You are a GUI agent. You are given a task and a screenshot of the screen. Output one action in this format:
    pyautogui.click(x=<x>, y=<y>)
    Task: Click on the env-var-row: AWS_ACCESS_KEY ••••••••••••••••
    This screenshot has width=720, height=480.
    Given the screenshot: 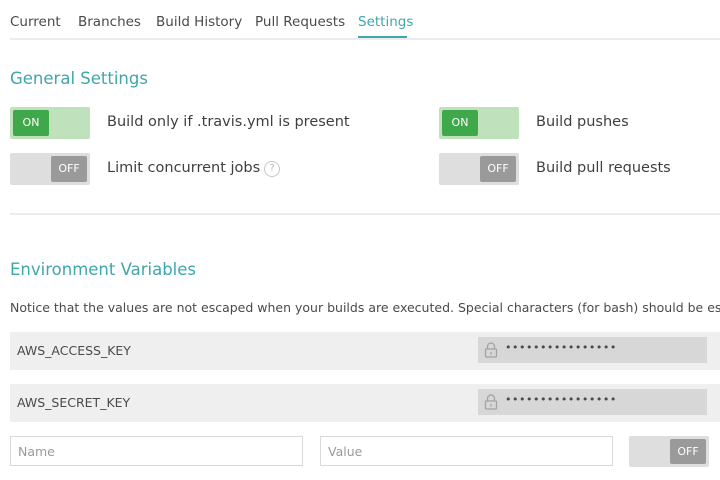 What is the action you would take?
    pyautogui.click(x=365, y=351)
    